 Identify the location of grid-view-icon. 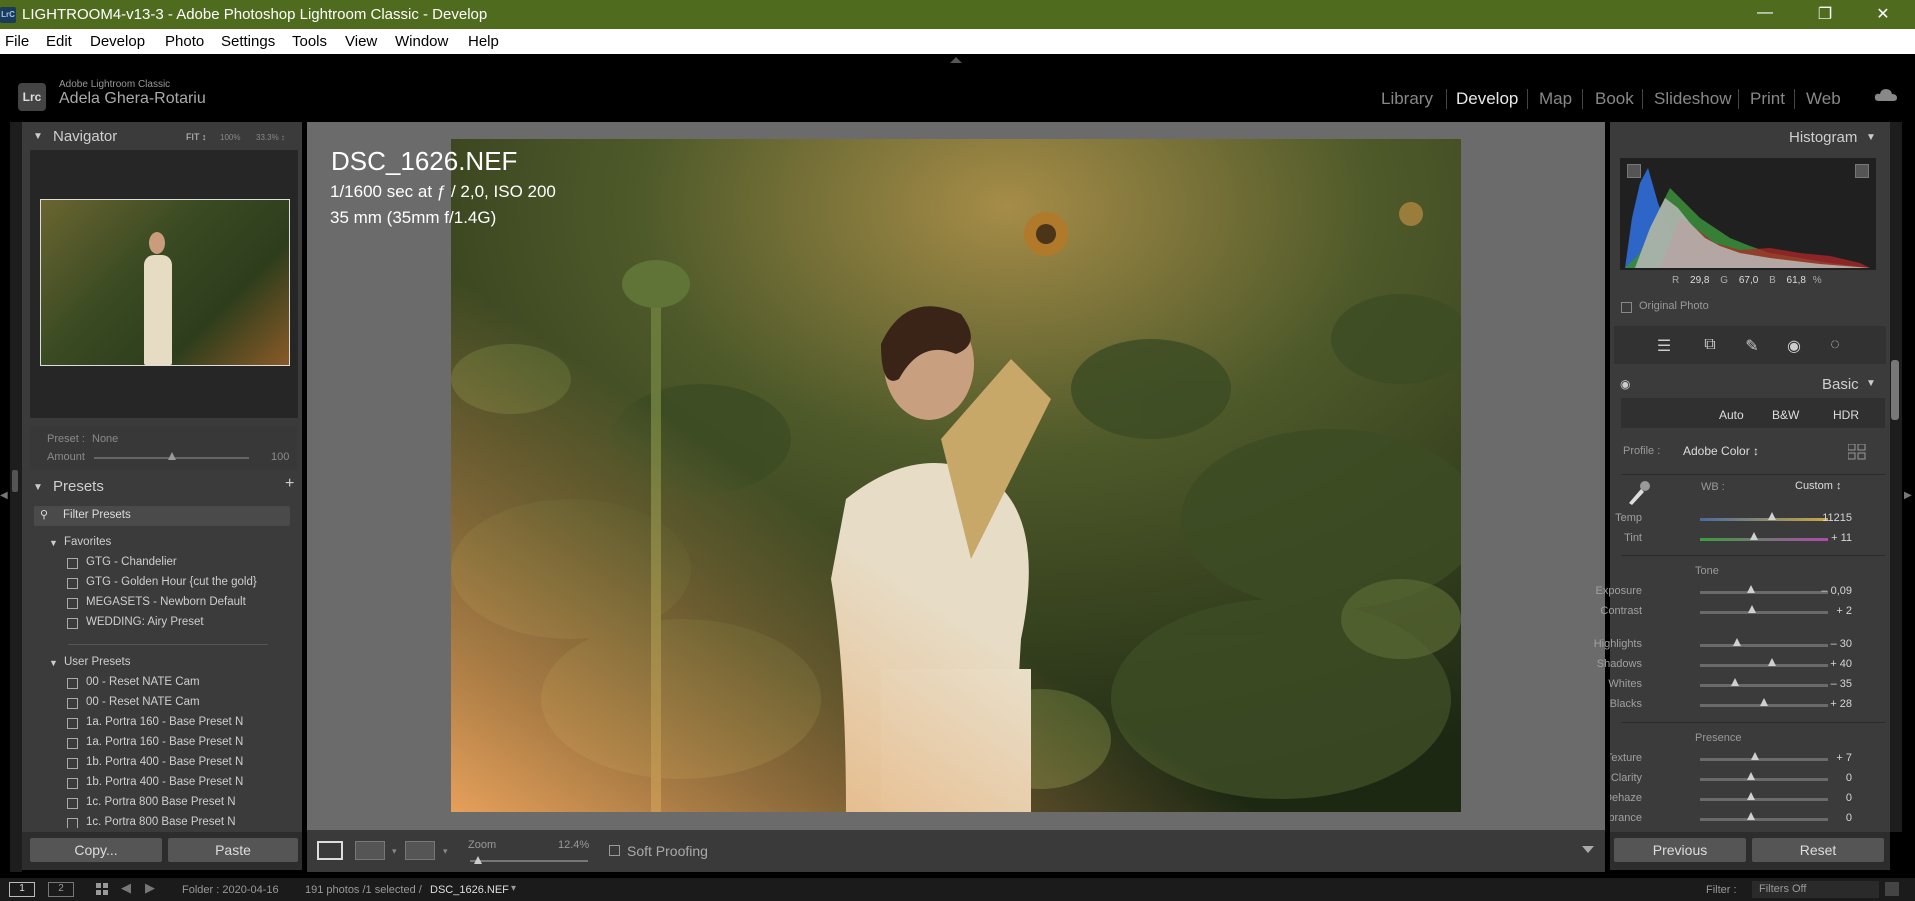
(102, 889).